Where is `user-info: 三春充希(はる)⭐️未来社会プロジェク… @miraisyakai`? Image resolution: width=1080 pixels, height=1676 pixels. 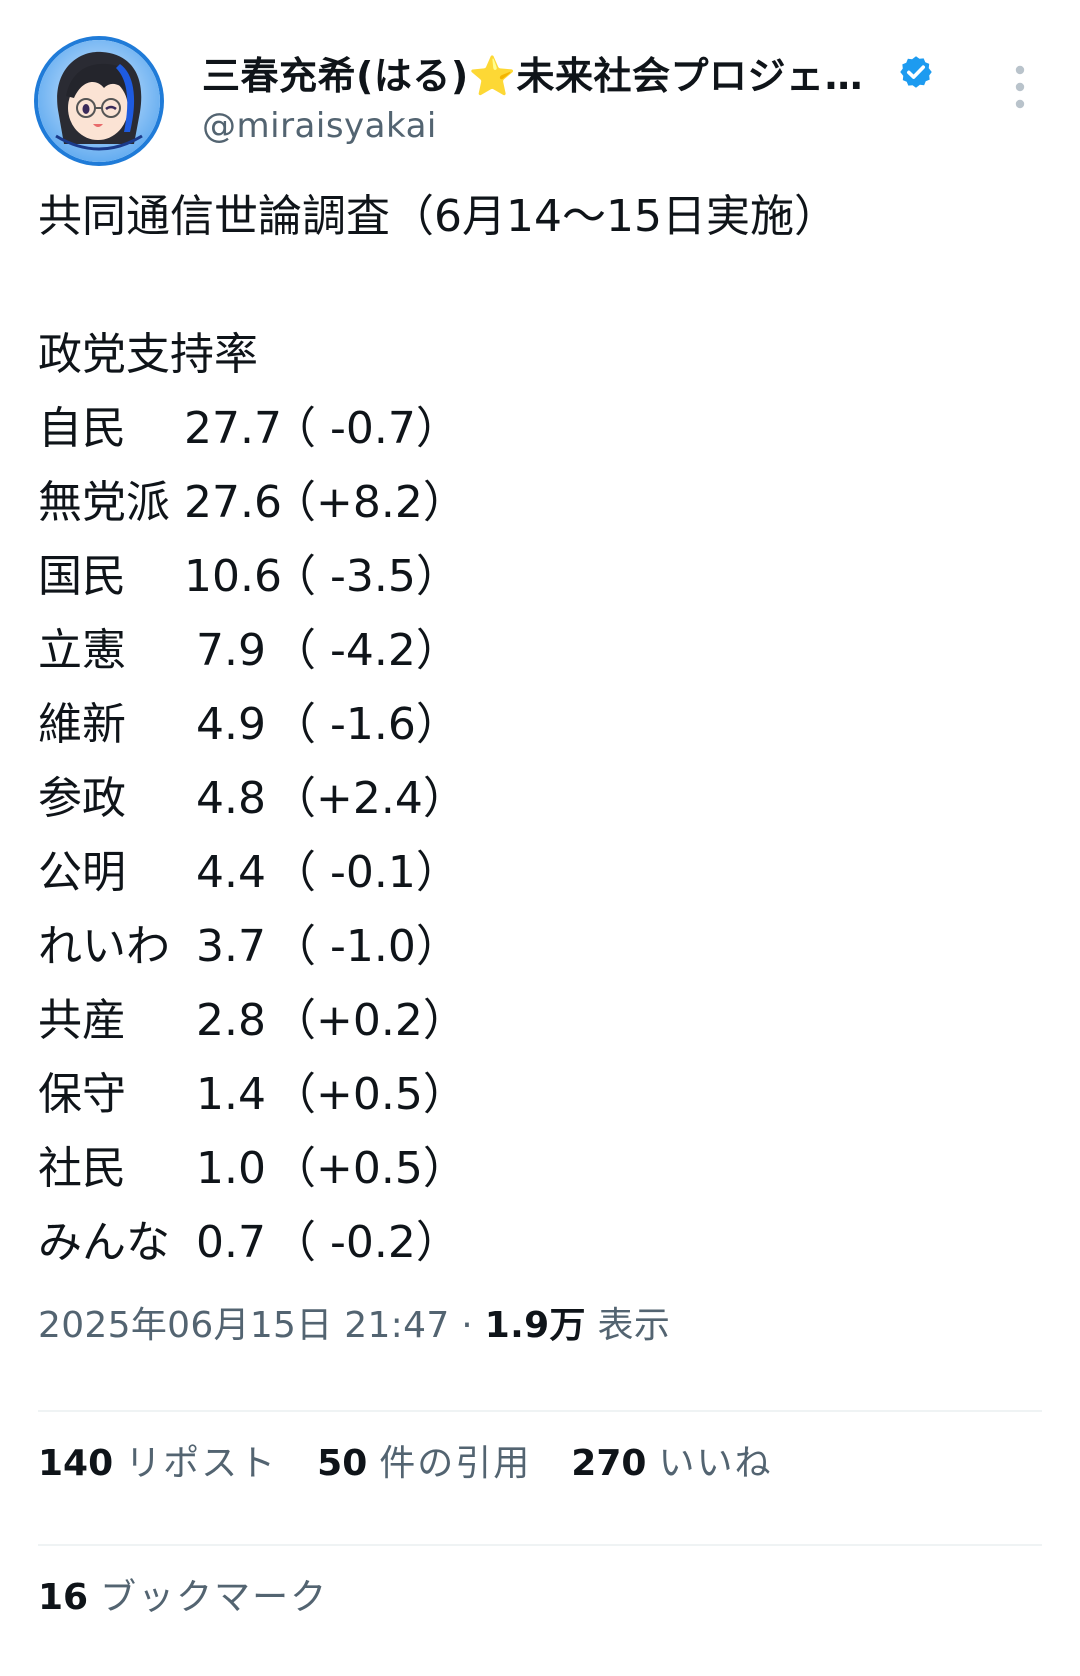 user-info: 三春充希(はる)⭐️未来社会プロジェク… @miraisyakai is located at coordinates (582, 95).